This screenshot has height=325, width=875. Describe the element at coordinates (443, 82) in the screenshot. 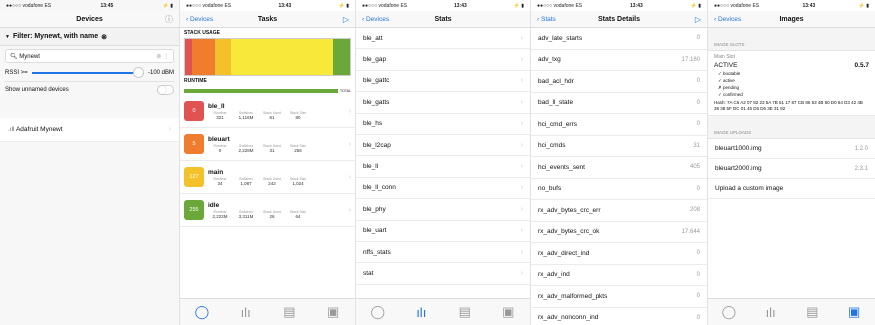

I see `stats-row: ble_gattc ›` at that location.